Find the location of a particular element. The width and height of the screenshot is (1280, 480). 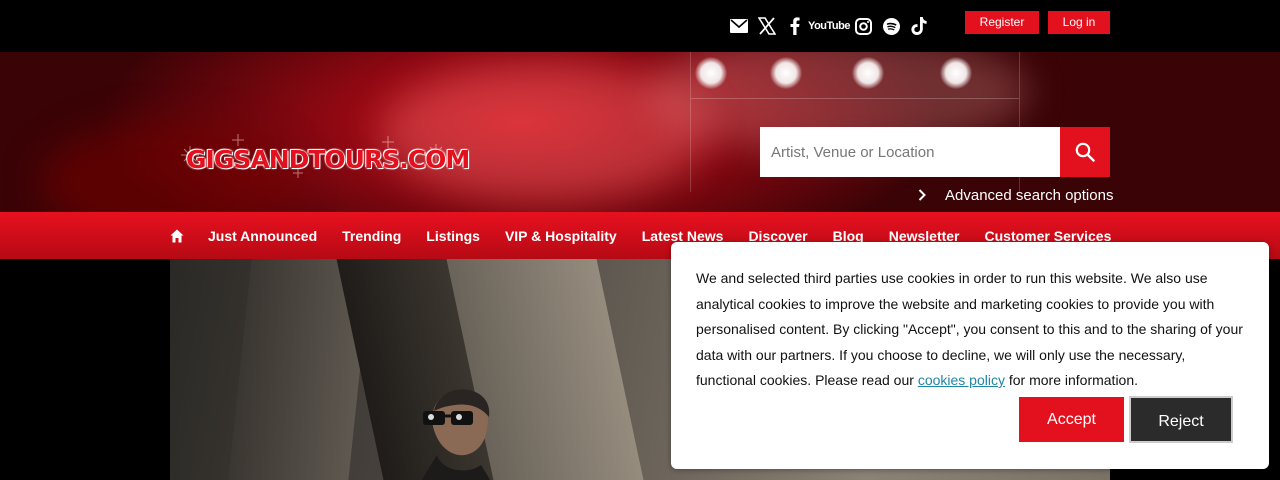

site-logo: GIGSANDTOURS.COM is located at coordinates (324, 156).